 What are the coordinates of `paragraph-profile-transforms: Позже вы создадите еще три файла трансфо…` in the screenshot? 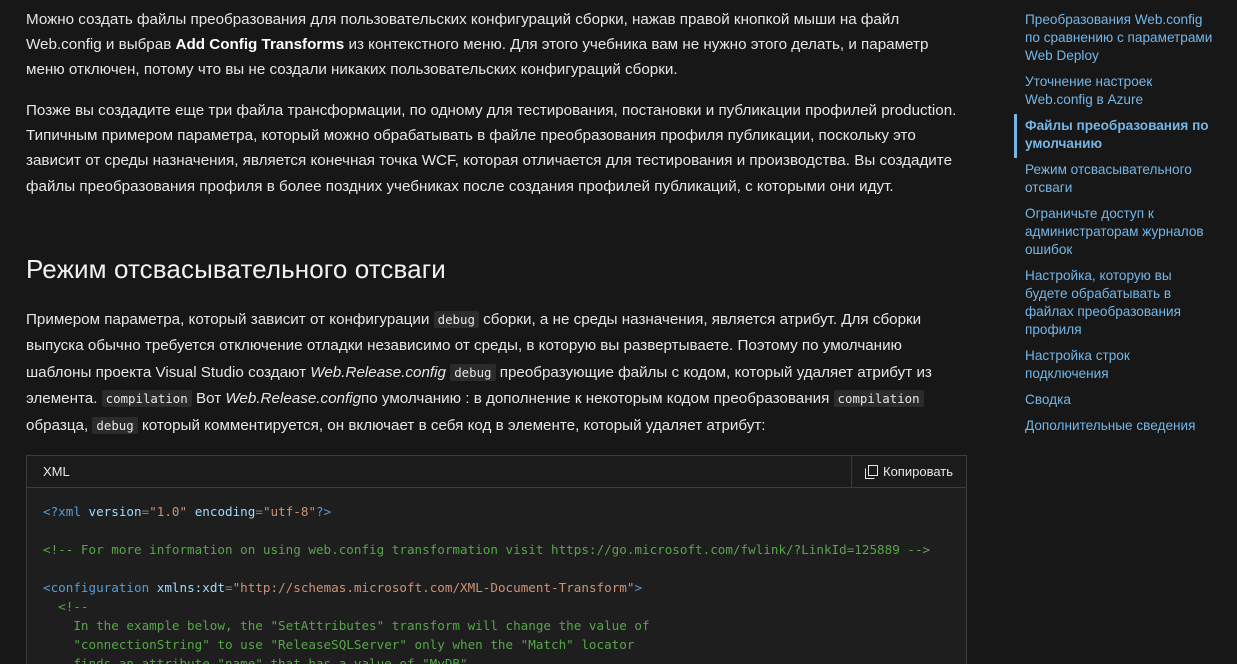 It's located at (491, 148).